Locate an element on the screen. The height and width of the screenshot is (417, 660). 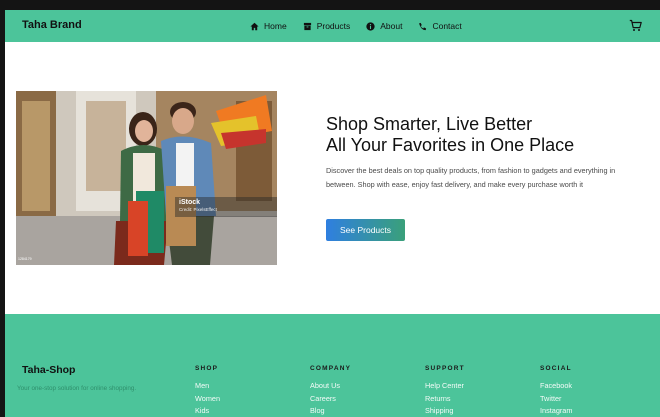
footer-heading: SOCIAL is located at coordinates (556, 368).